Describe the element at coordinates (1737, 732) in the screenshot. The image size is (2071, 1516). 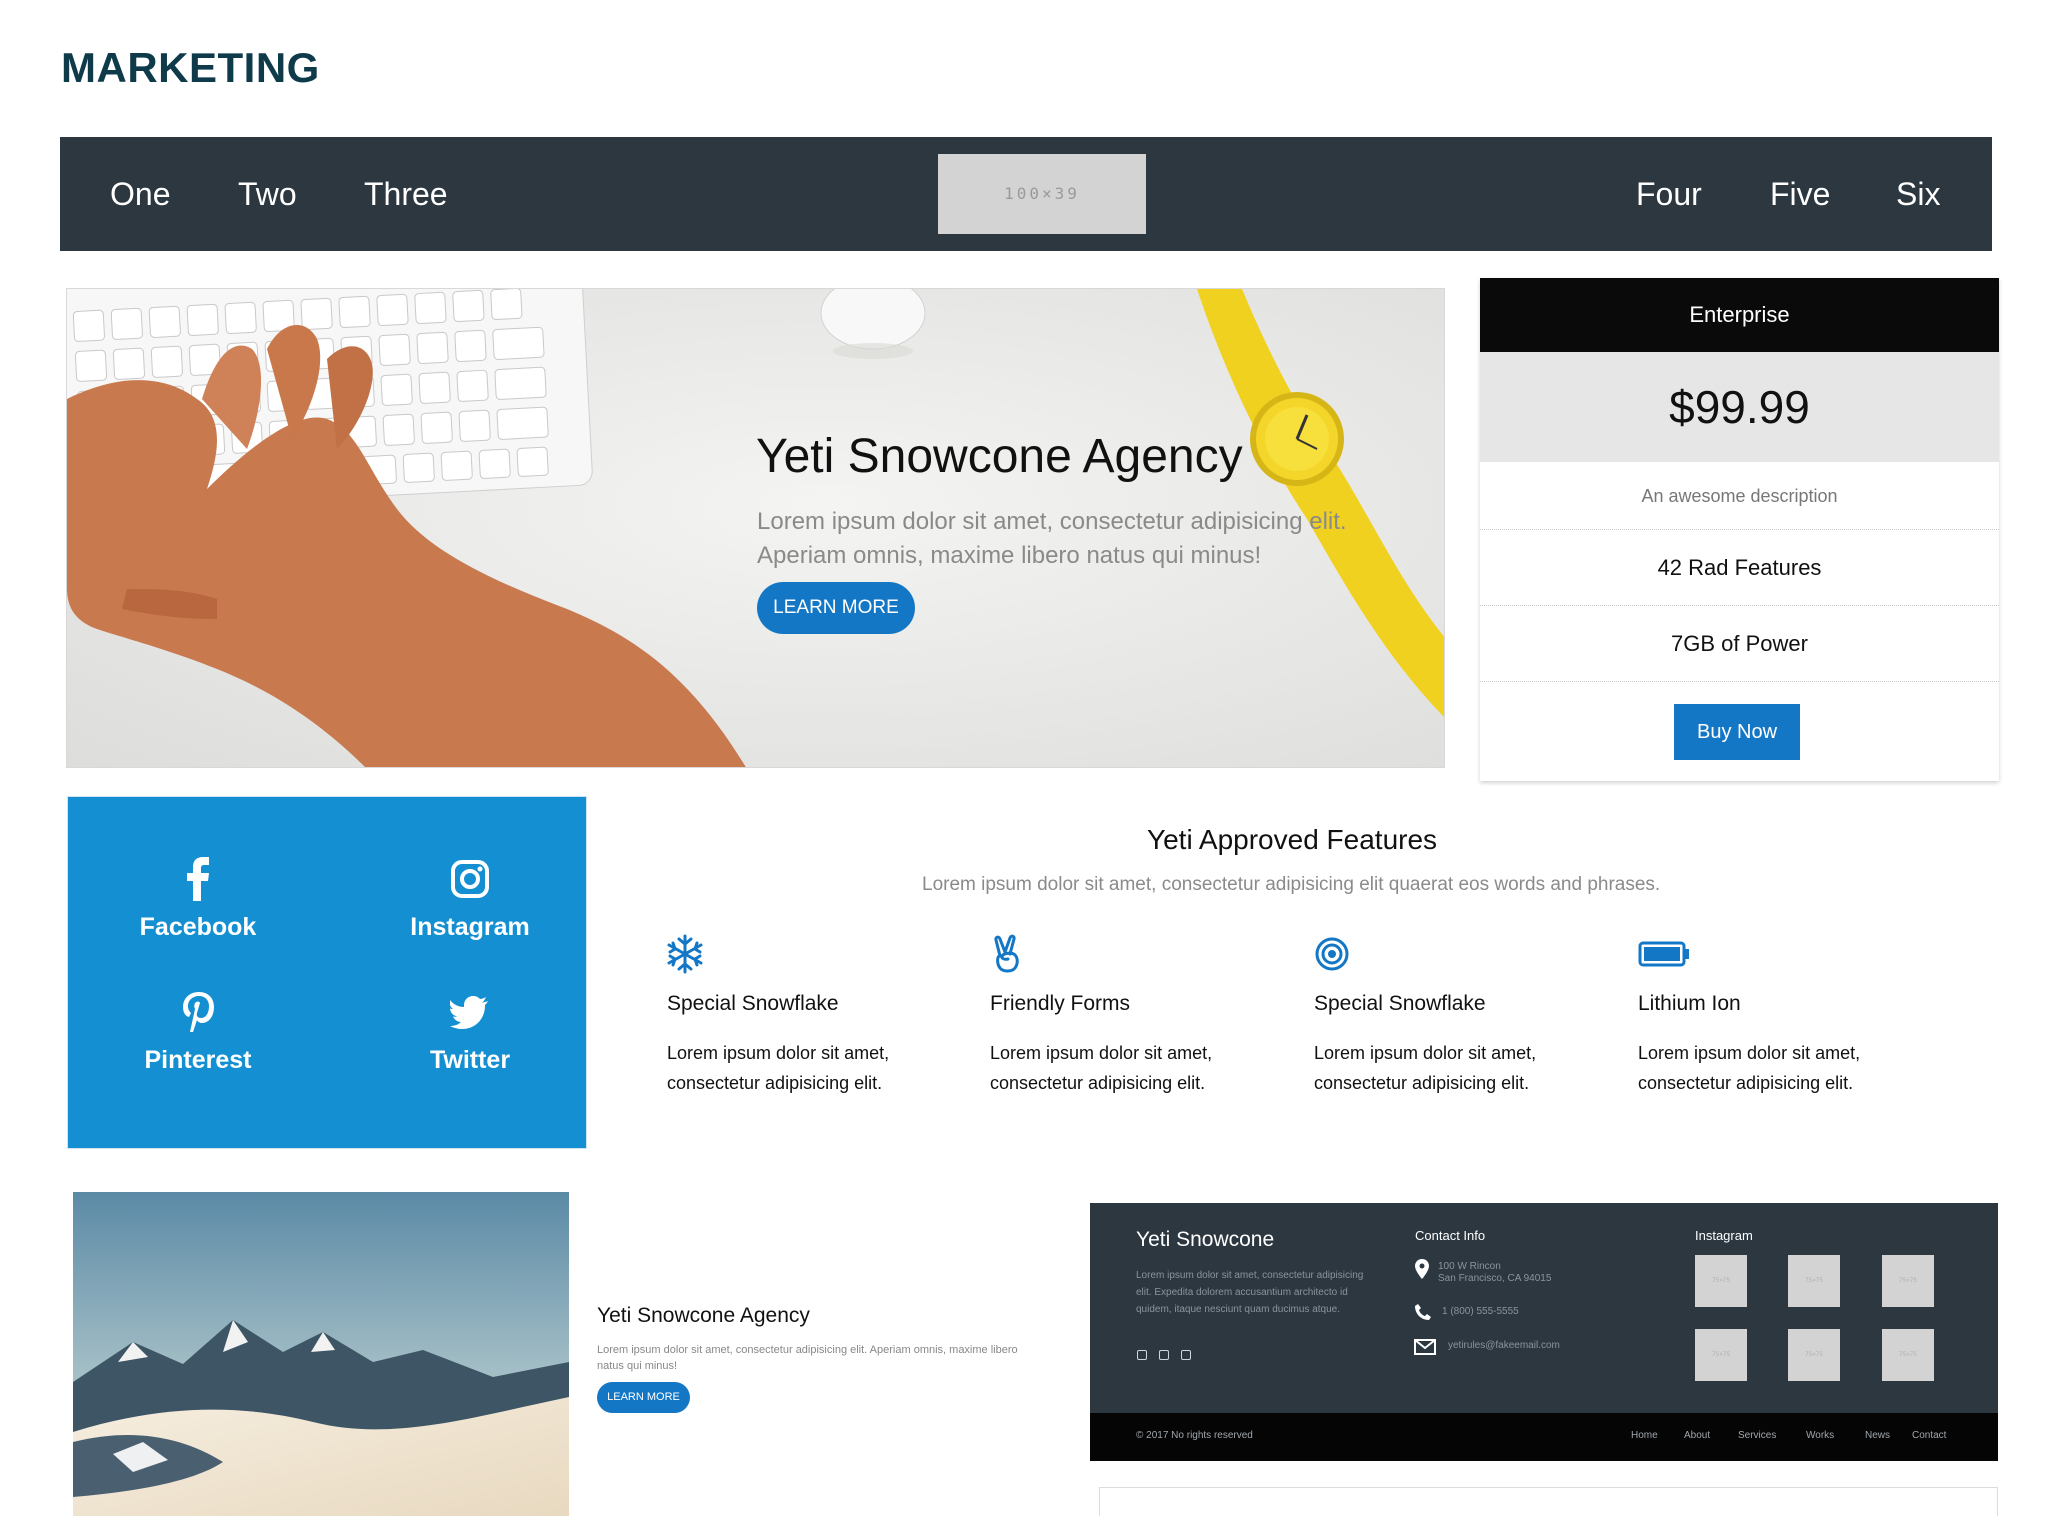
I see `buy-now-button: Buy Now` at that location.